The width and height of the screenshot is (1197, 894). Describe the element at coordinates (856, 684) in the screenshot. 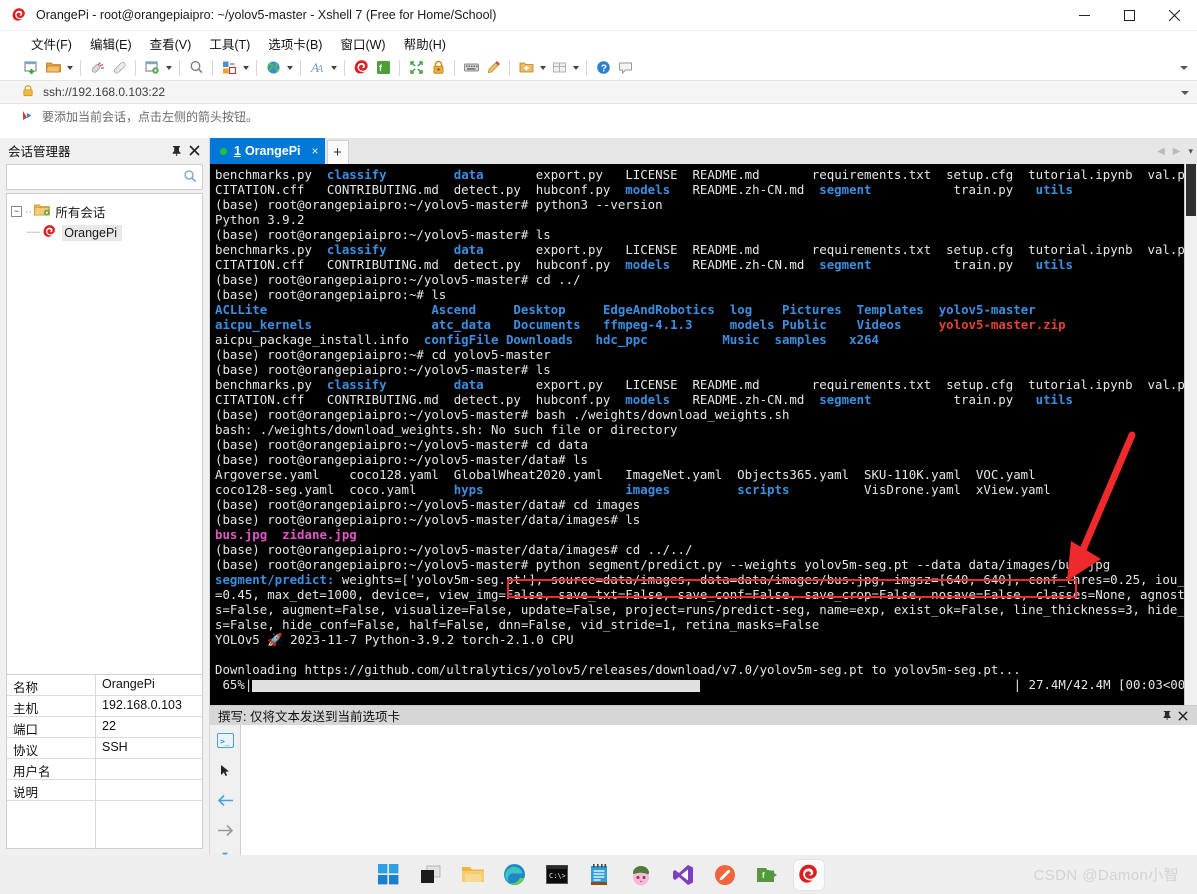

I see `progress-gap` at that location.